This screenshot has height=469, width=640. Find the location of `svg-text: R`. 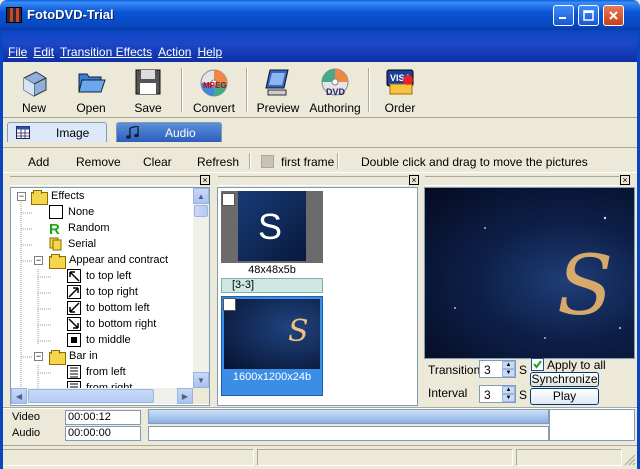

svg-text: R is located at coordinates (54, 228).